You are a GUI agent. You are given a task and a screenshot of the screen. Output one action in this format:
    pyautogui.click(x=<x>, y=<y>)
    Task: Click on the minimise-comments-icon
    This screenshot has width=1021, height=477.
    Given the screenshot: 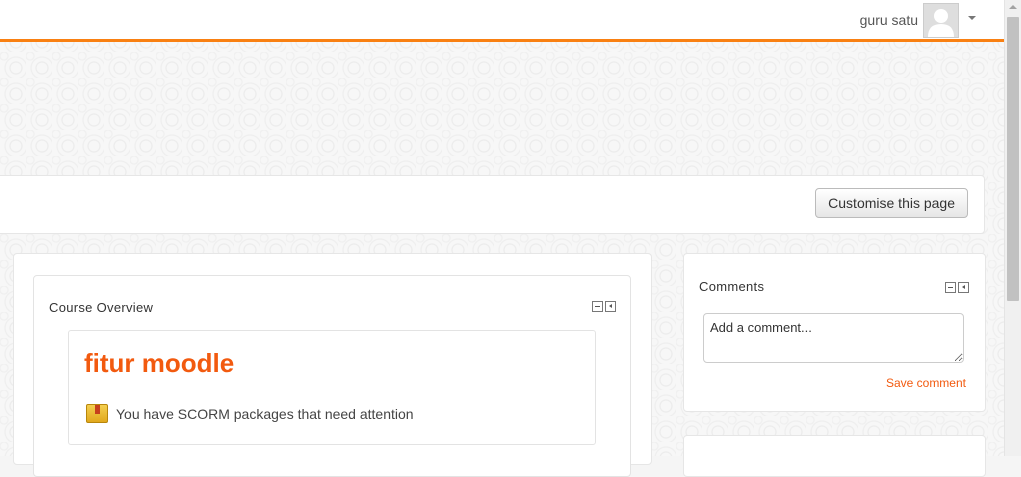 What is the action you would take?
    pyautogui.click(x=950, y=287)
    